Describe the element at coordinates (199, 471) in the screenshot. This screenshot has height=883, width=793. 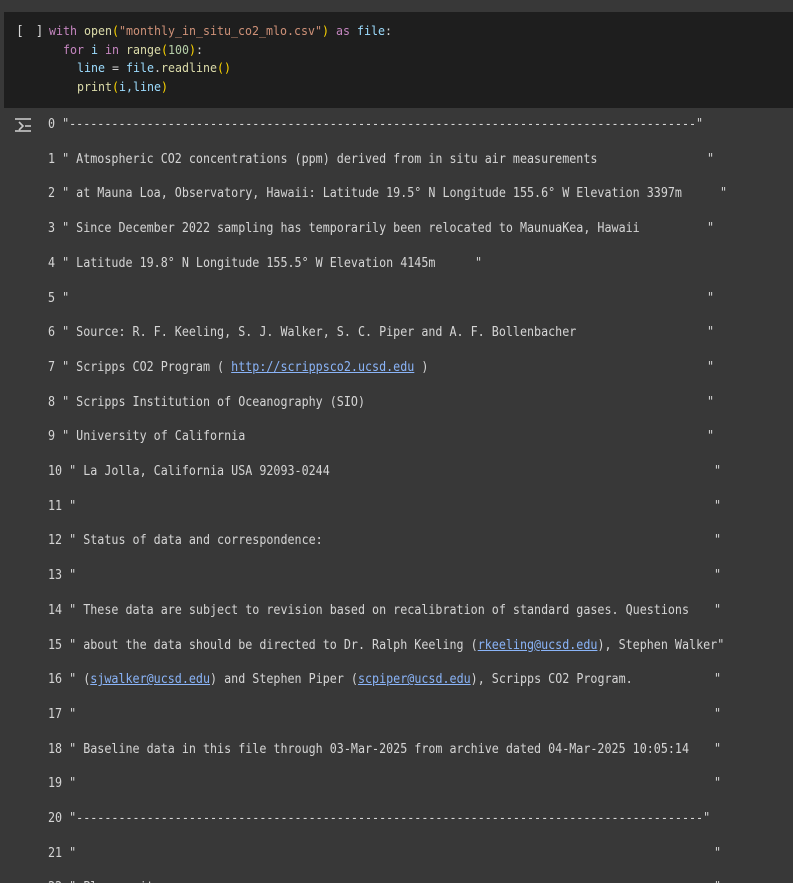
I see `output-line-text: " La Jolla, California USA 92093-0244` at that location.